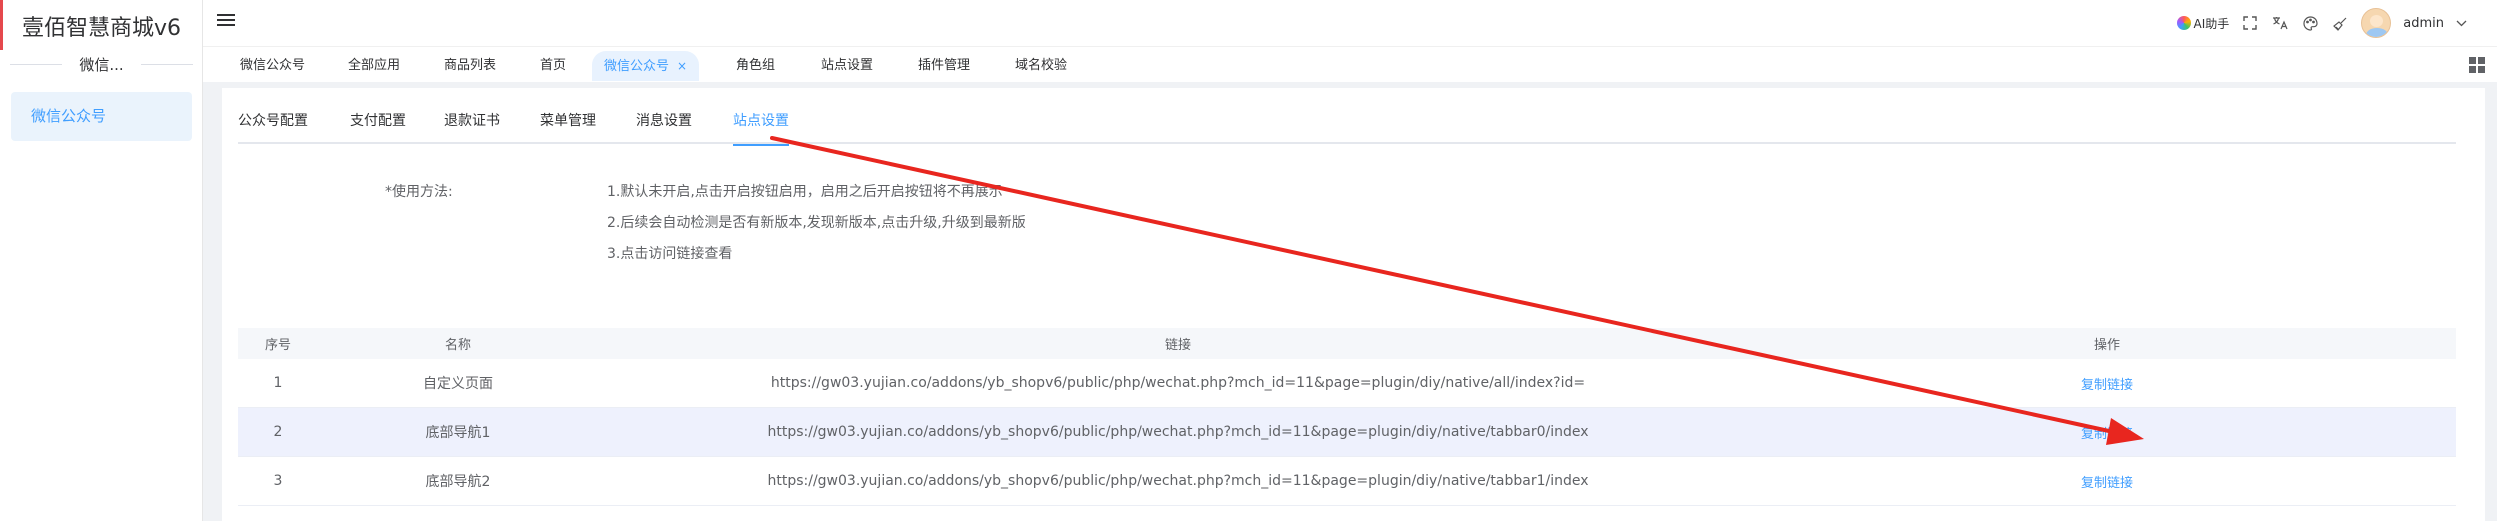 The height and width of the screenshot is (521, 2497). Describe the element at coordinates (1350, 23) in the screenshot. I see `top-header: AI助手 admin` at that location.